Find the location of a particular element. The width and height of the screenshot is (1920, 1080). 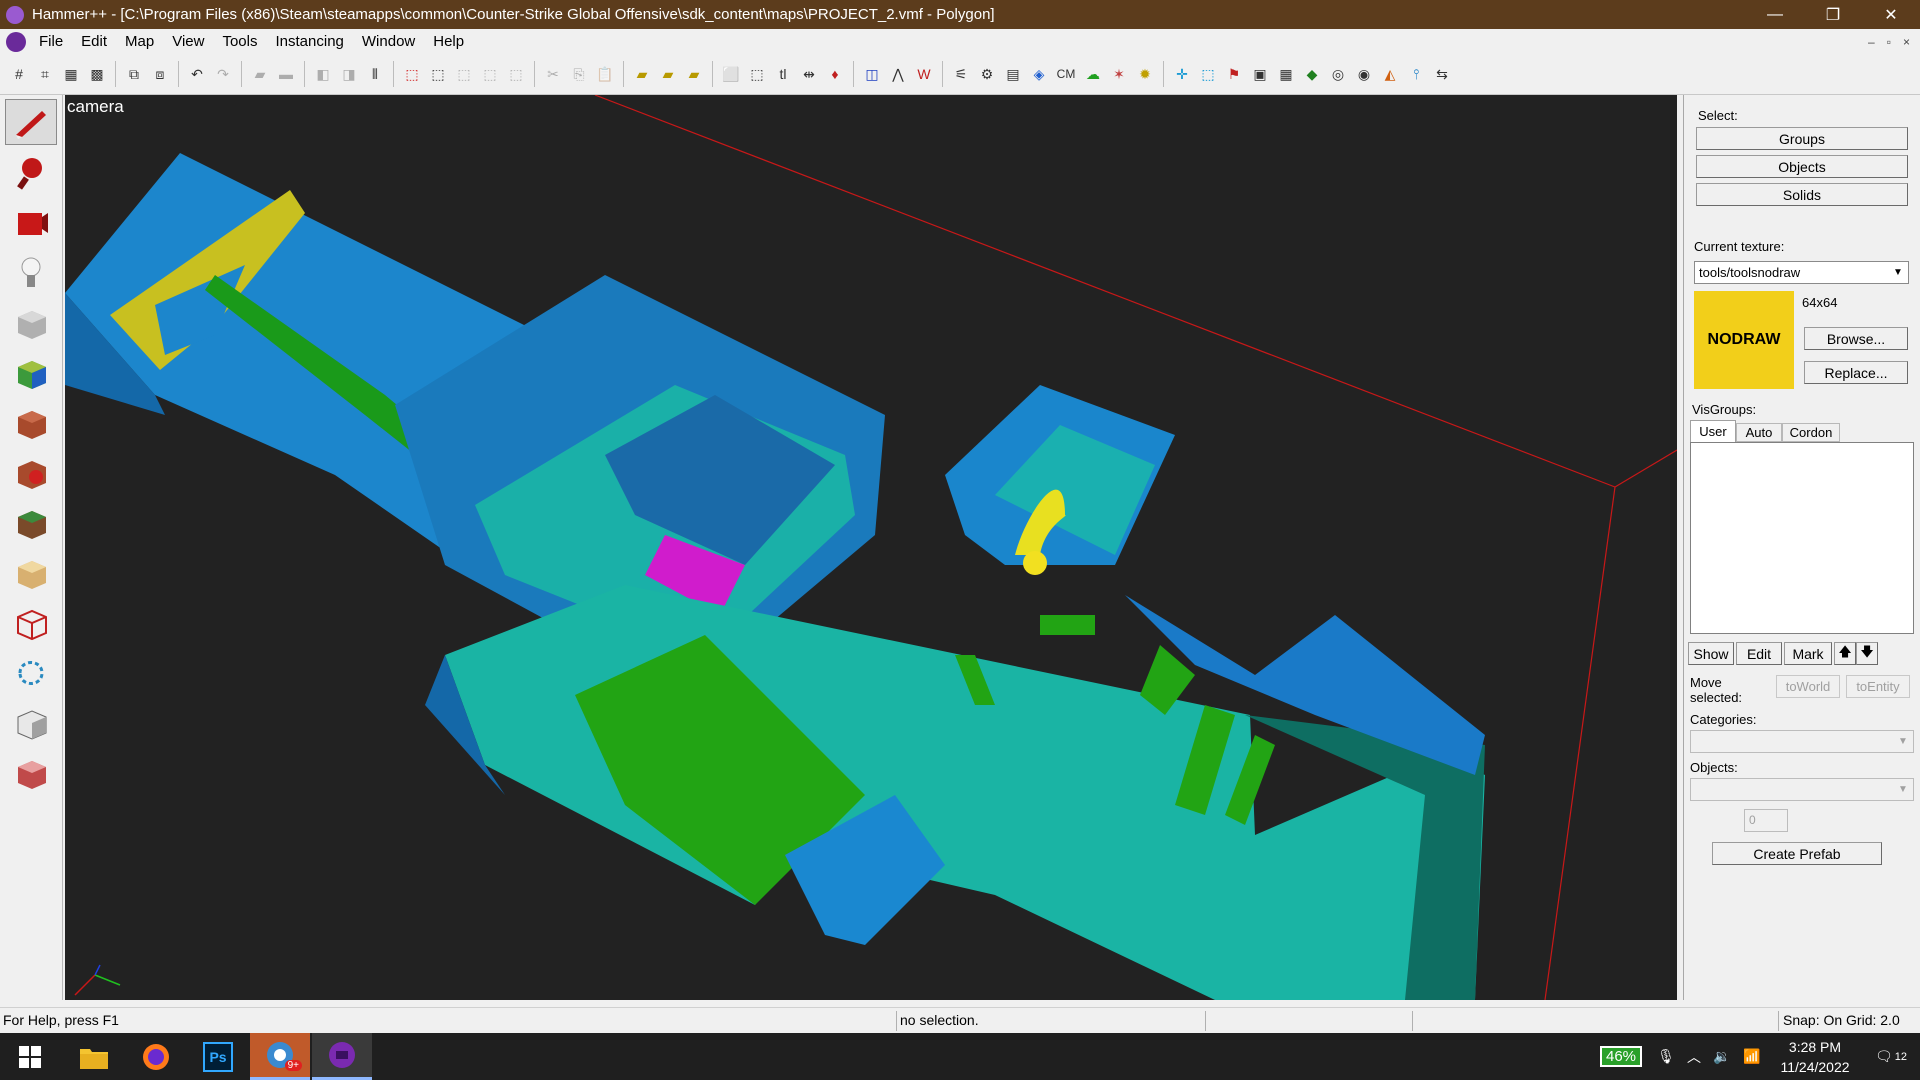

hollow-icon: ▬ is located at coordinates (286, 74).